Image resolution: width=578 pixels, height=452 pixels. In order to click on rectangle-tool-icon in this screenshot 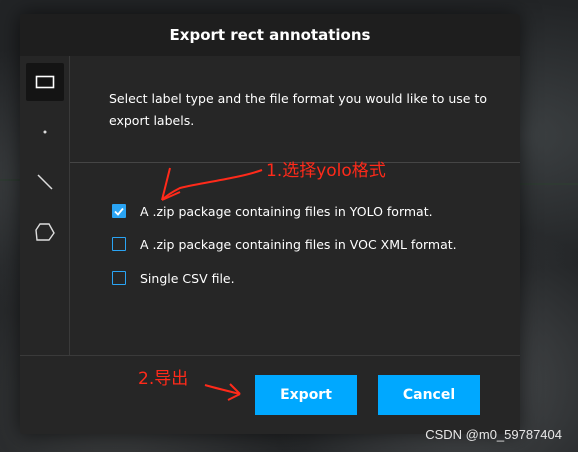, I will do `click(45, 82)`.